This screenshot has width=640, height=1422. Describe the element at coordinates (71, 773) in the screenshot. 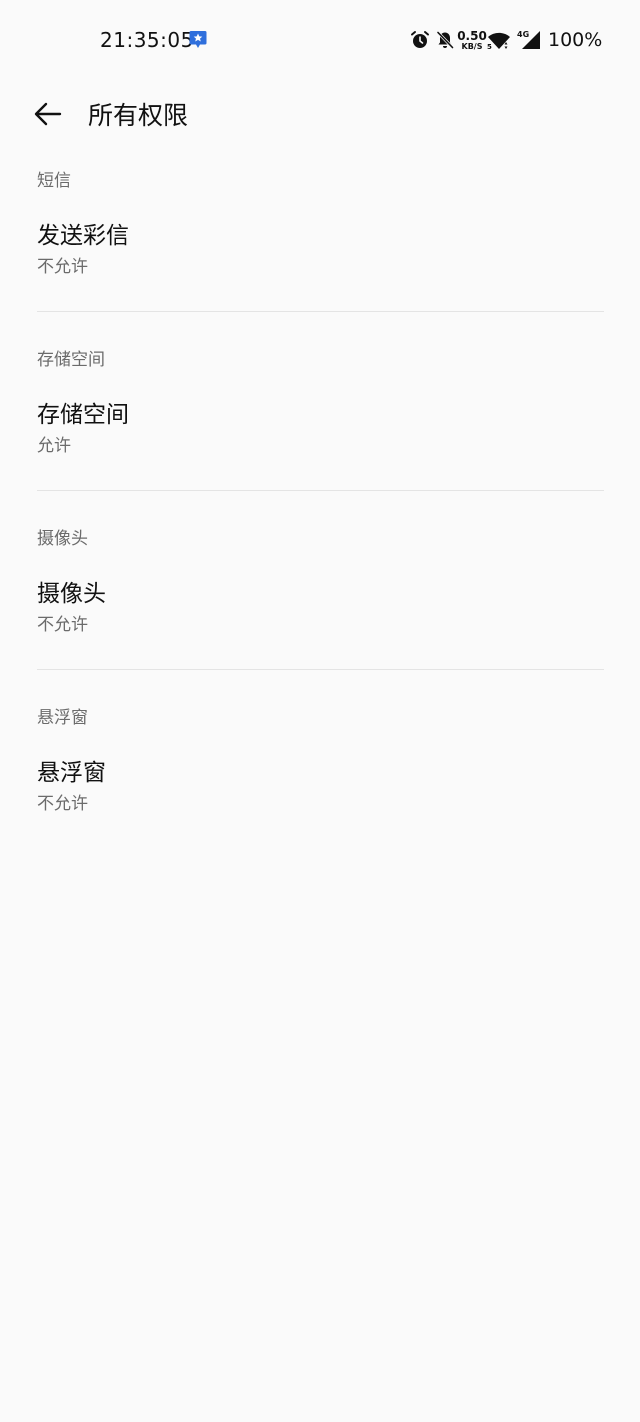

I see `permission-title: 悬浮窗` at that location.